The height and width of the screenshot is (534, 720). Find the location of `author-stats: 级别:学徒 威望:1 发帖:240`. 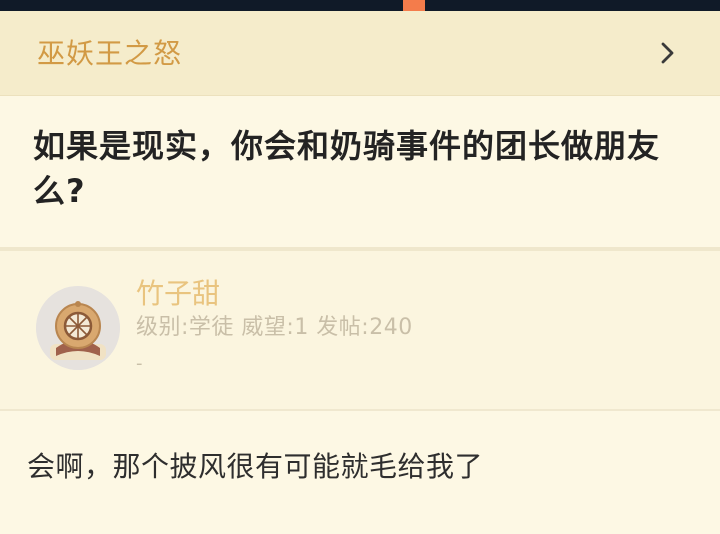

author-stats: 级别:学徒 威望:1 发帖:240 is located at coordinates (274, 327).